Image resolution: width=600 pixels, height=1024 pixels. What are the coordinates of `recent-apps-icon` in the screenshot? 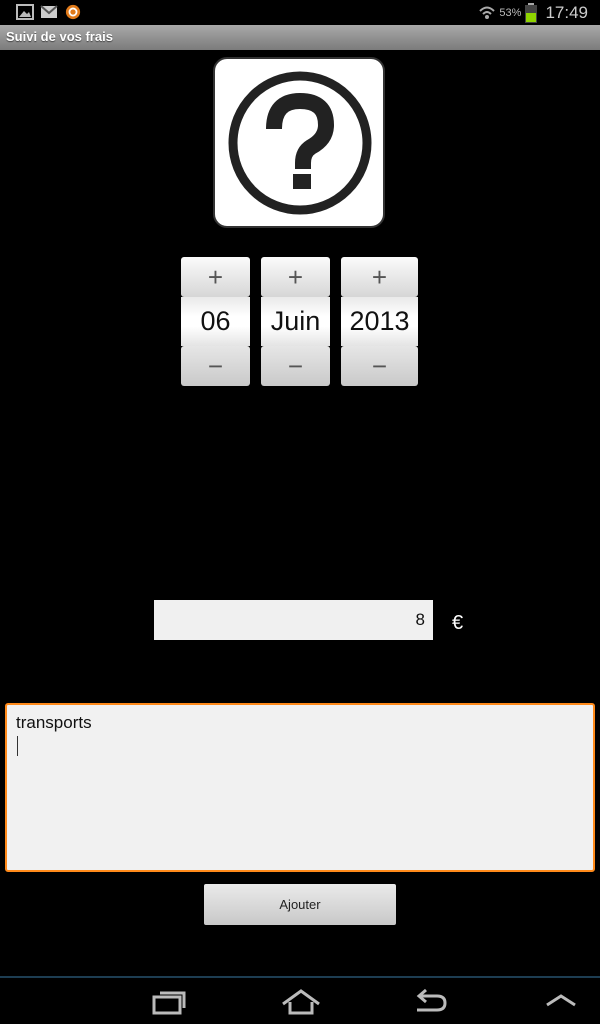 It's located at (170, 1002).